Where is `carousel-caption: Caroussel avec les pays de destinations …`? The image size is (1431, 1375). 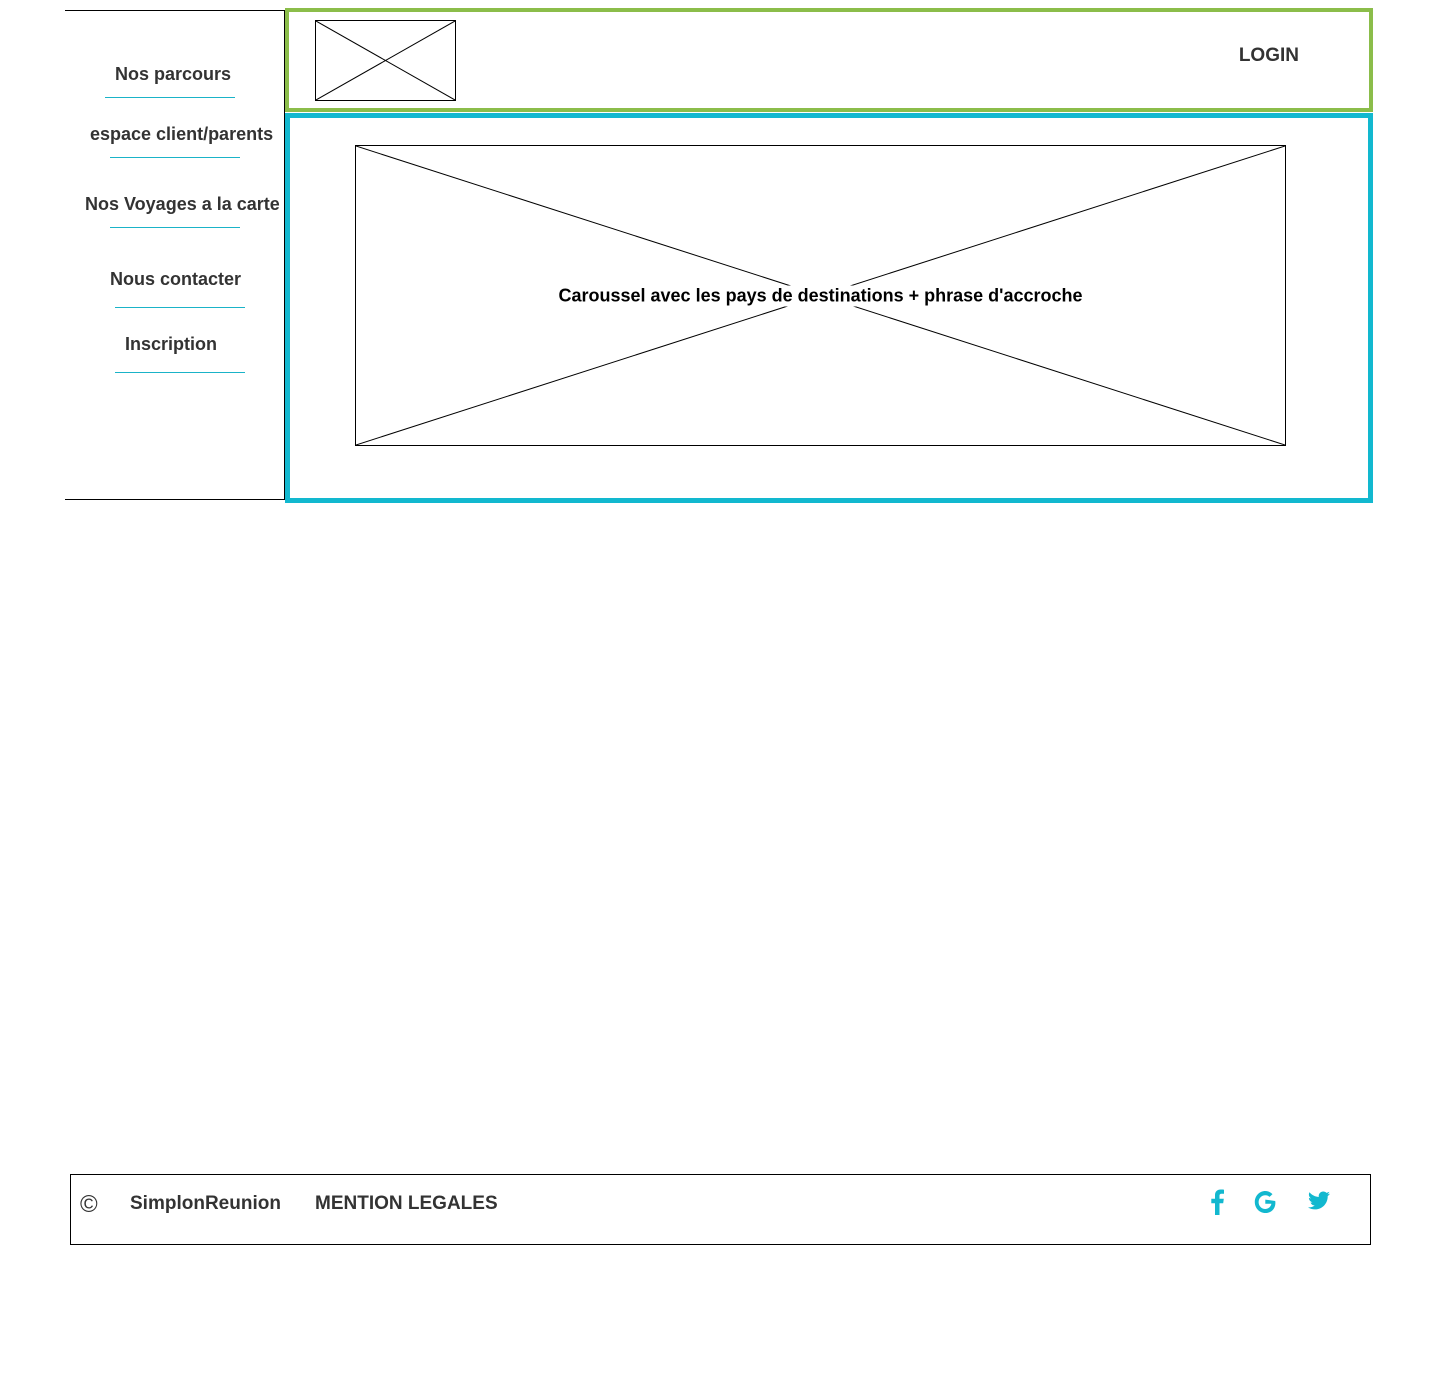
carousel-caption: Caroussel avec les pays de destinations … is located at coordinates (820, 295).